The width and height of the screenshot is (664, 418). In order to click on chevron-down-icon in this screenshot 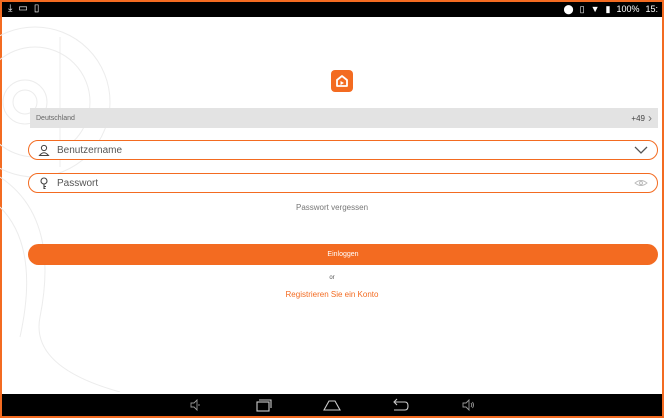, I will do `click(641, 150)`.